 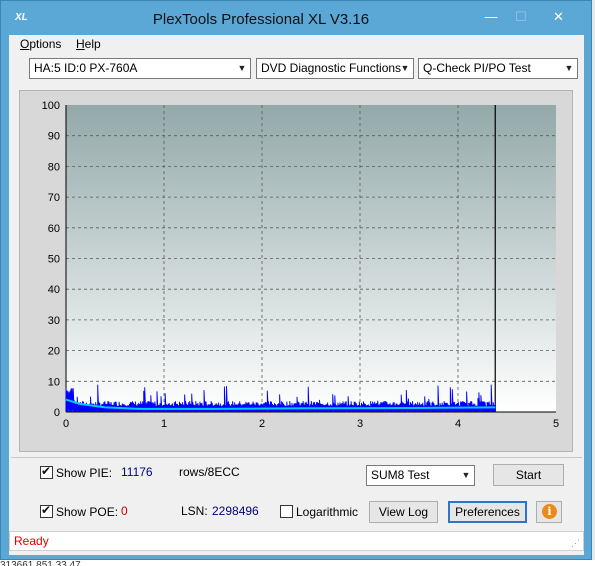 I want to click on x-tick-label: 1, so click(x=164, y=424).